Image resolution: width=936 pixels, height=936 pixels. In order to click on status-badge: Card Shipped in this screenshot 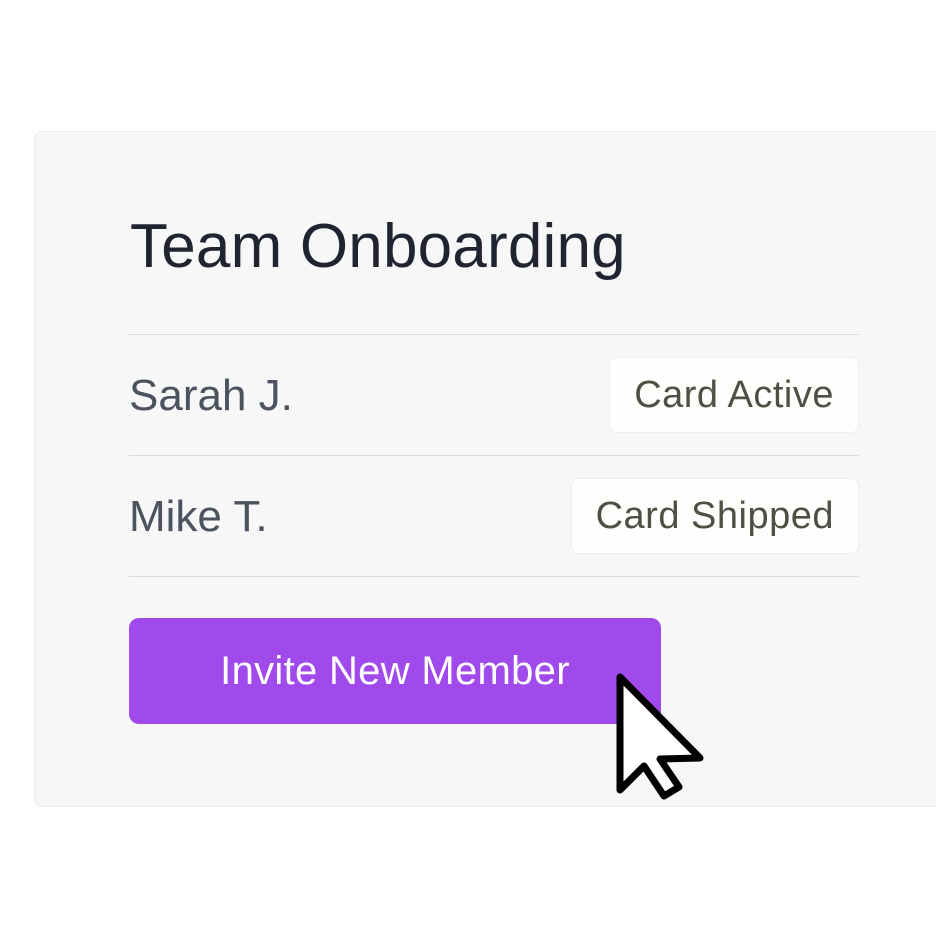, I will do `click(714, 516)`.